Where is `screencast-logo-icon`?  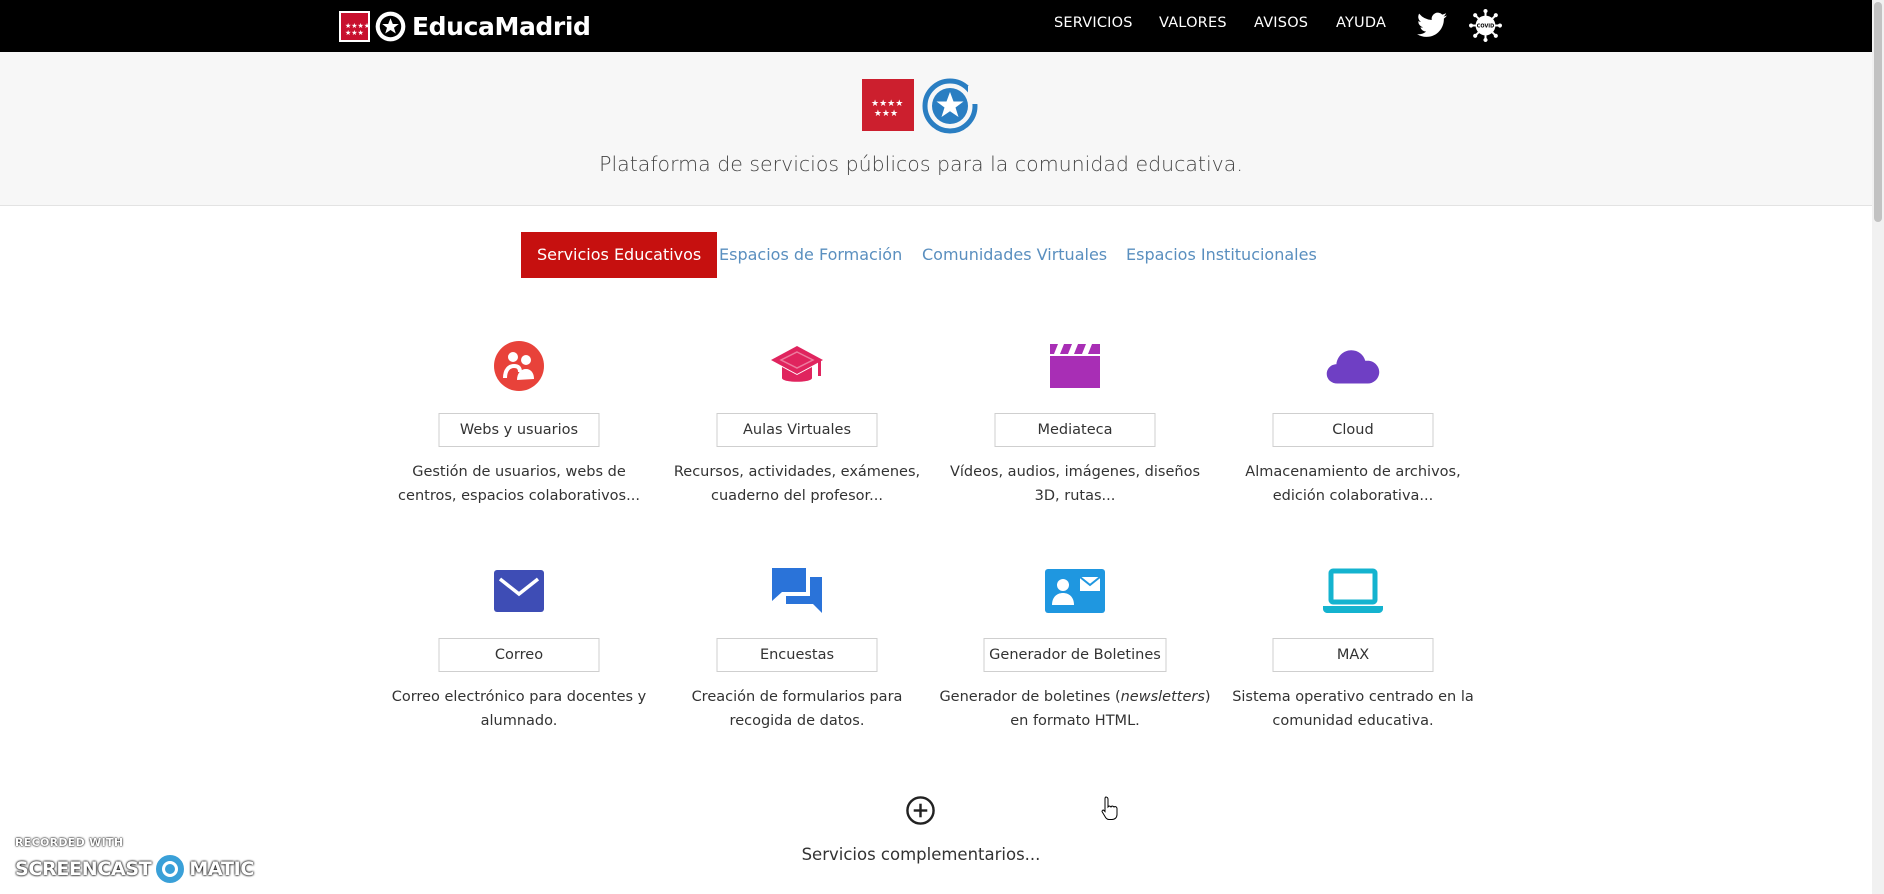 screencast-logo-icon is located at coordinates (170, 869).